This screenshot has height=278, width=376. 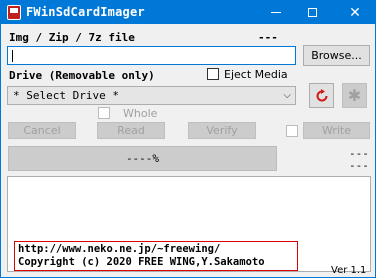 I want to click on sd-card-icon, so click(x=14, y=12).